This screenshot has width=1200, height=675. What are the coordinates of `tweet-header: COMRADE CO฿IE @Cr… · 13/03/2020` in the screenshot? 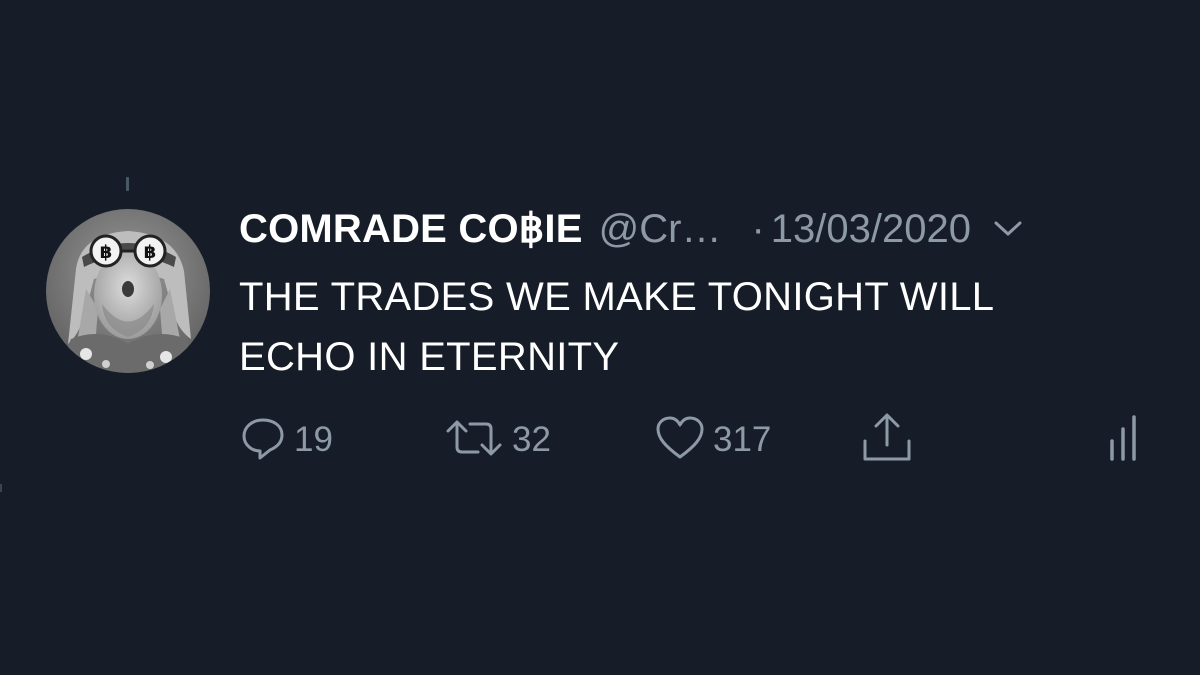 It's located at (631, 229).